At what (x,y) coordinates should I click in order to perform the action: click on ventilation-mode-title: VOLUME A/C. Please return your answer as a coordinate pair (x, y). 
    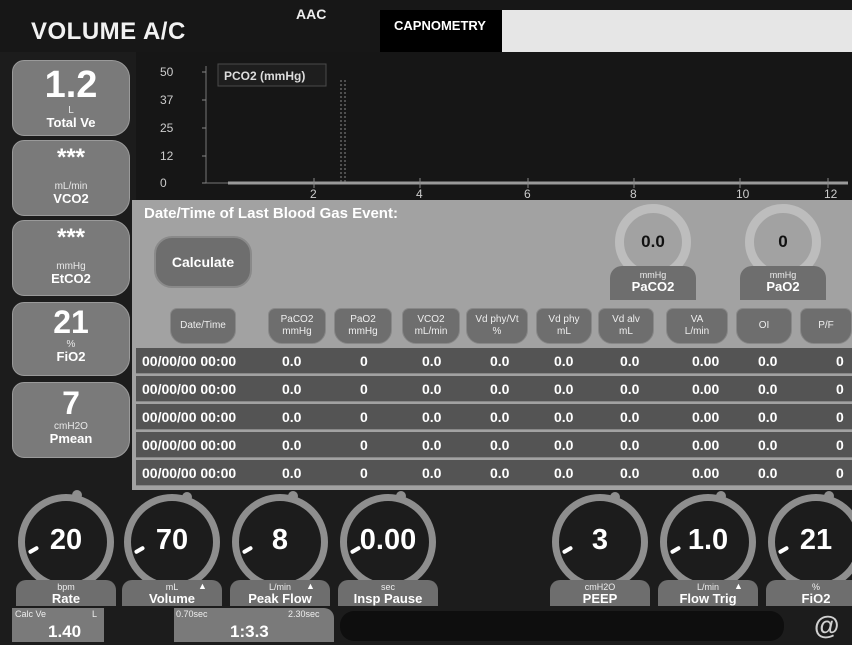
    Looking at the image, I should click on (108, 31).